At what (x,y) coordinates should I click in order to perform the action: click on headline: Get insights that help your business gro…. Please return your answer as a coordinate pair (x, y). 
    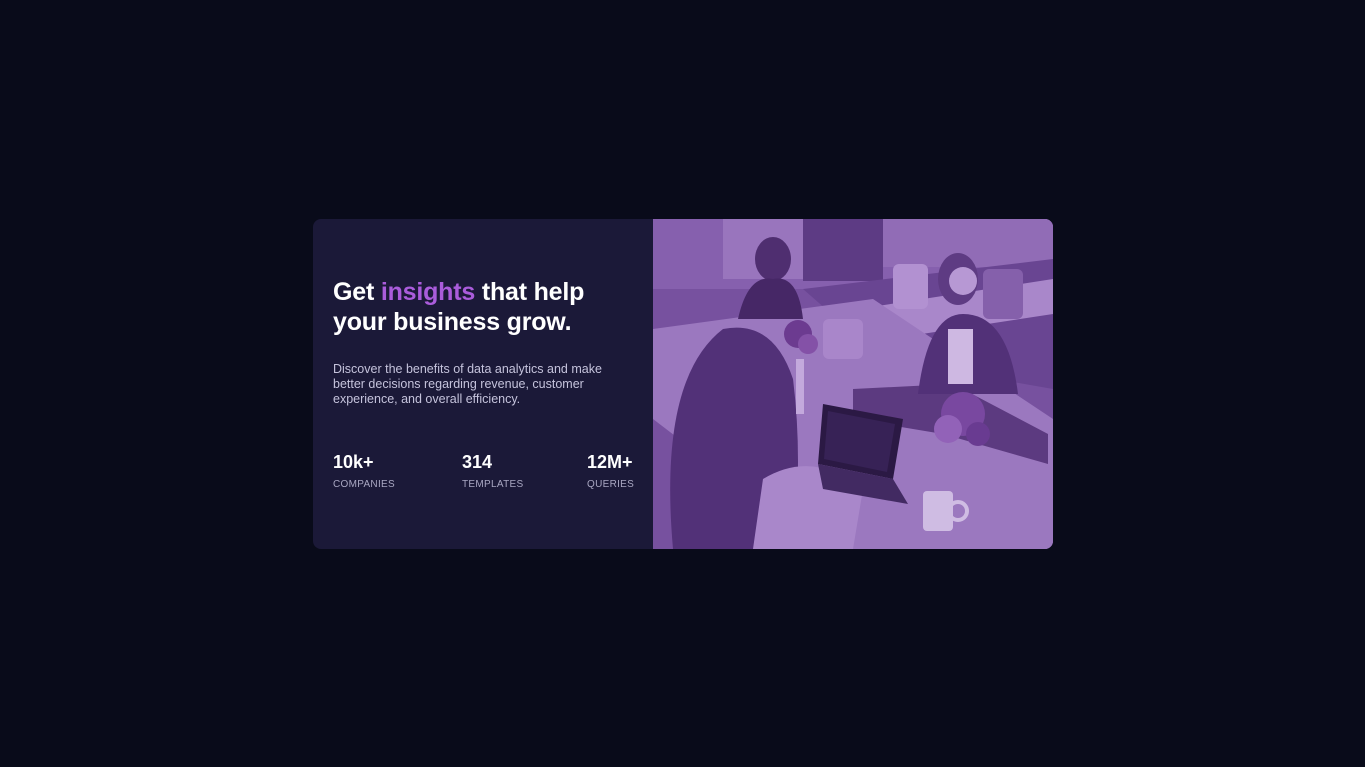
    Looking at the image, I should click on (483, 307).